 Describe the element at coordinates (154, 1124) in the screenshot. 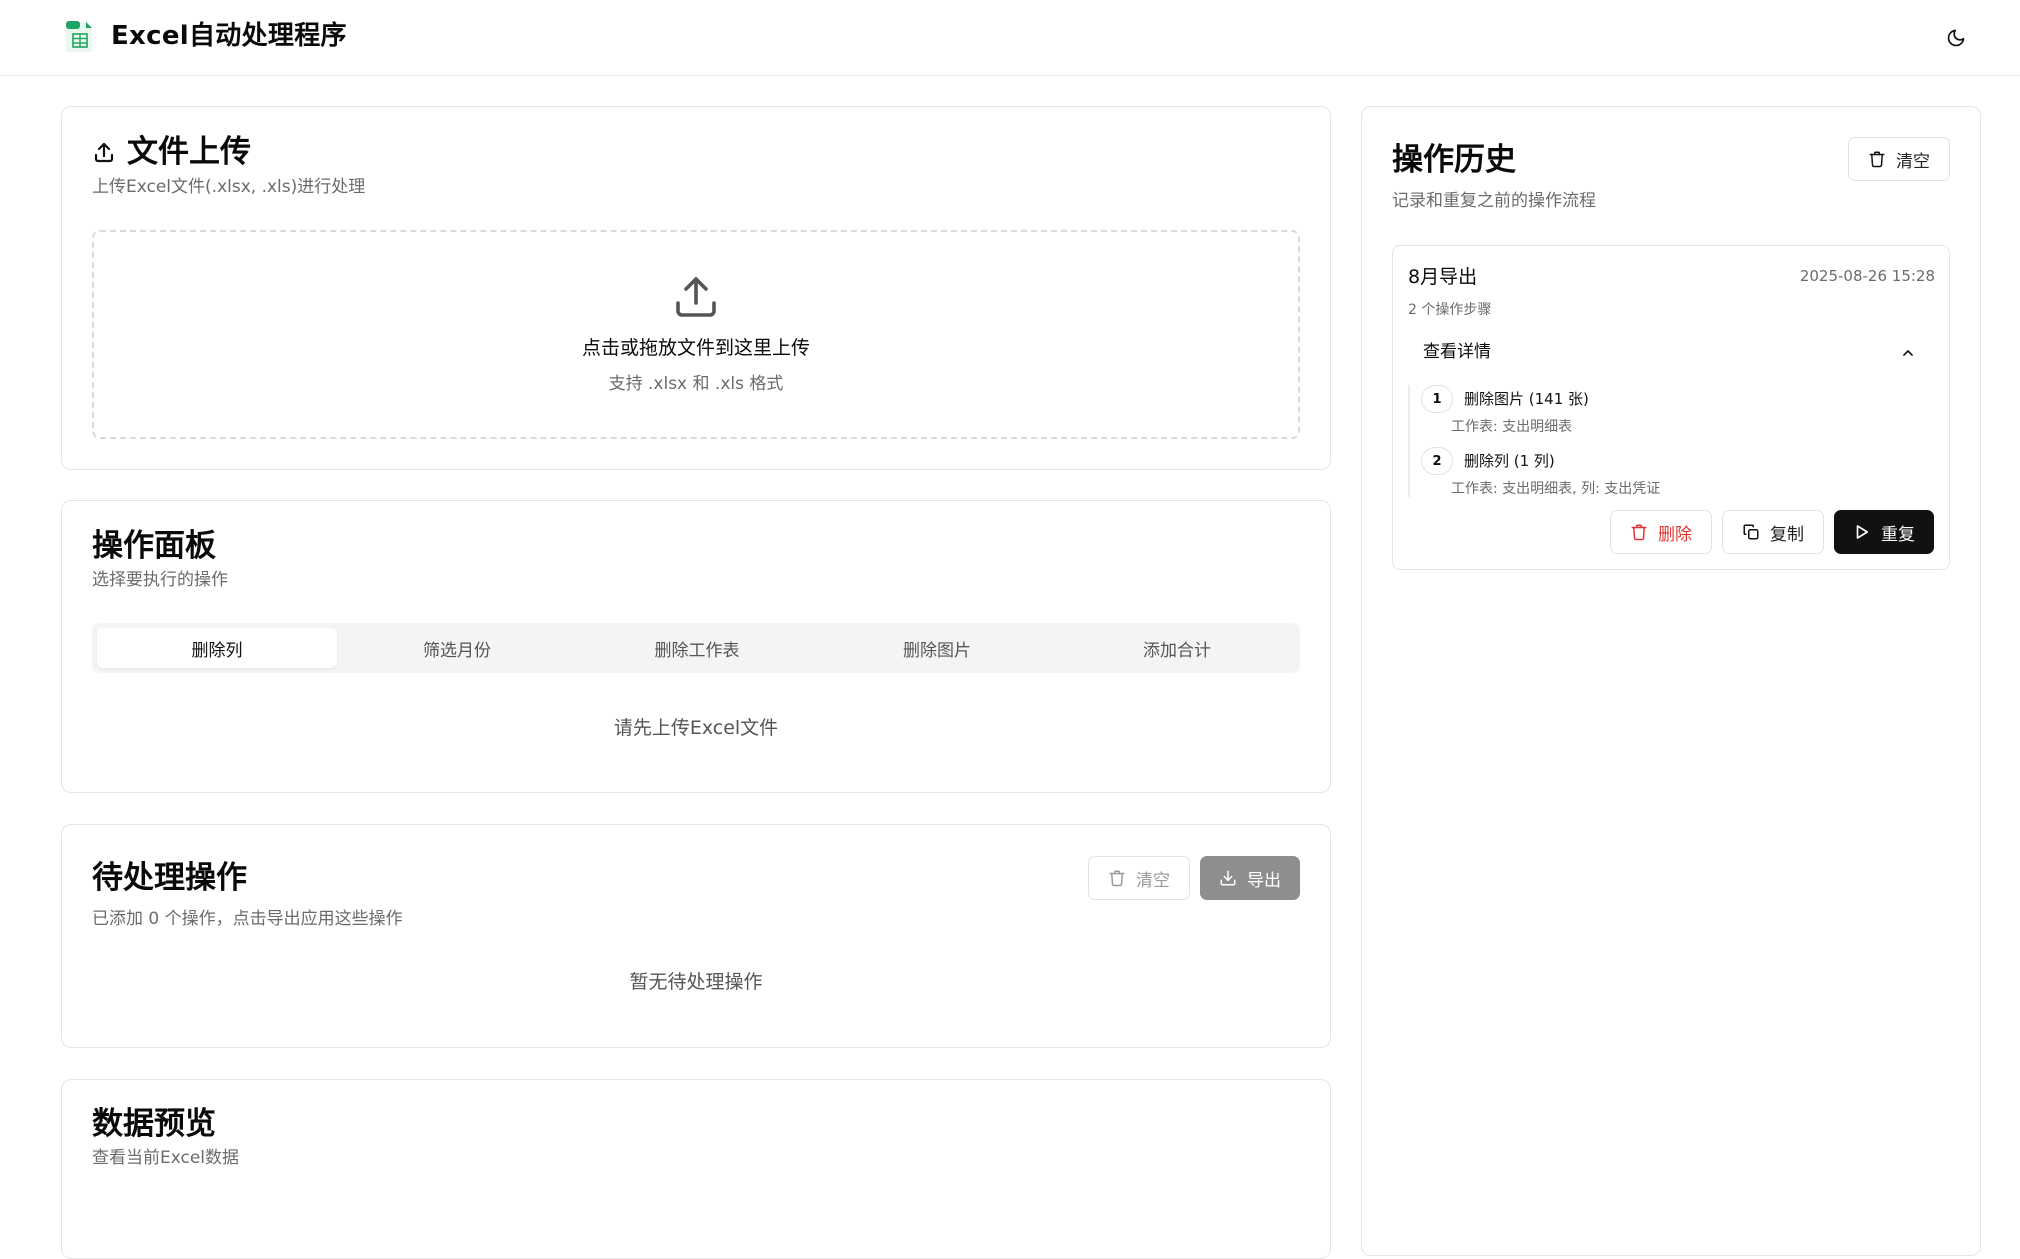

I see `preview-title: 数据预览` at that location.